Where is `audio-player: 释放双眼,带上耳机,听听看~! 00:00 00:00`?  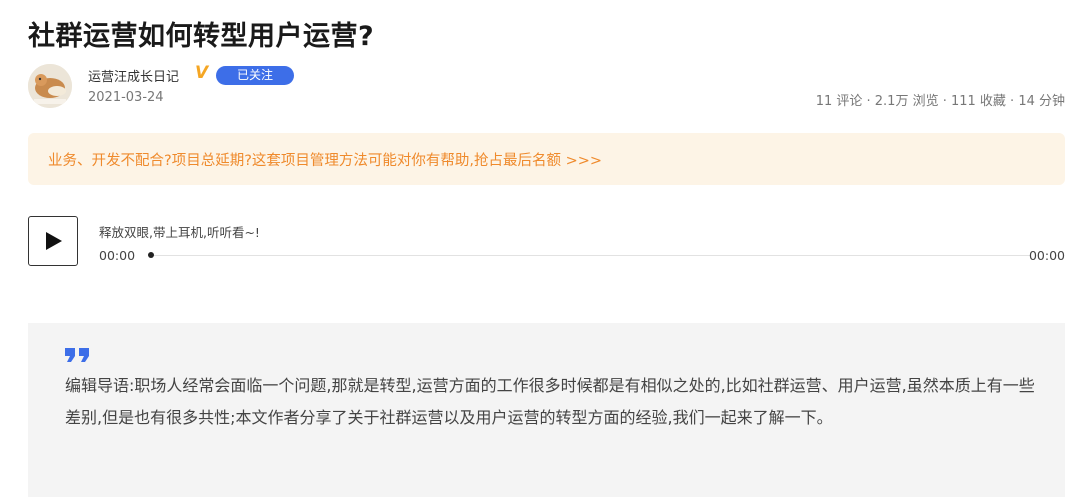
audio-player: 释放双眼,带上耳机,听听看~! 00:00 00:00 is located at coordinates (546, 242).